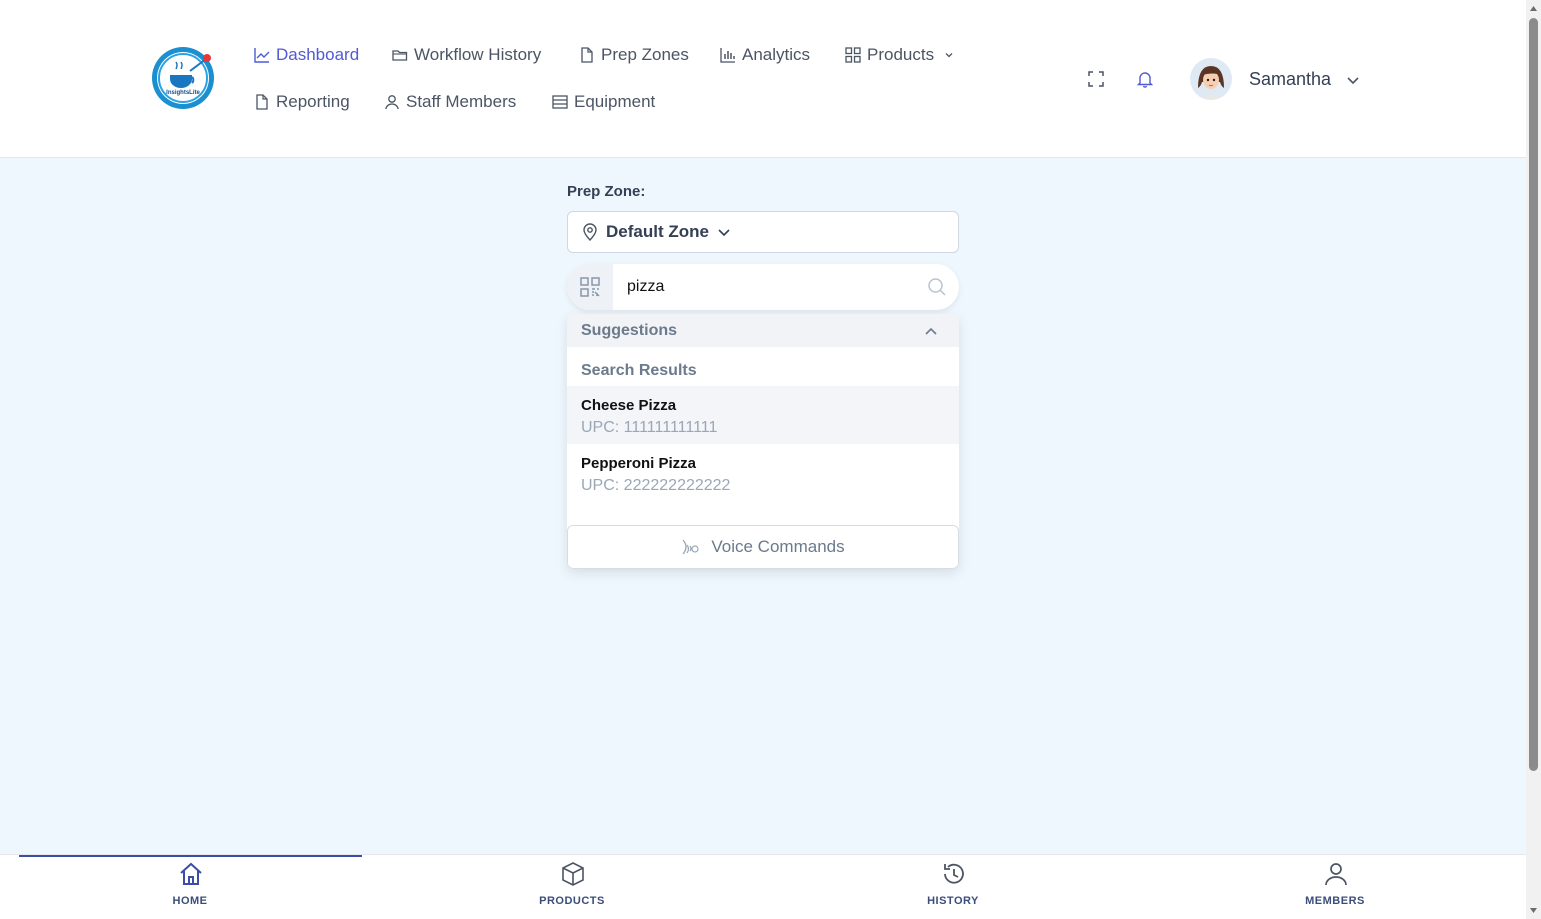  I want to click on avatar, so click(1211, 79).